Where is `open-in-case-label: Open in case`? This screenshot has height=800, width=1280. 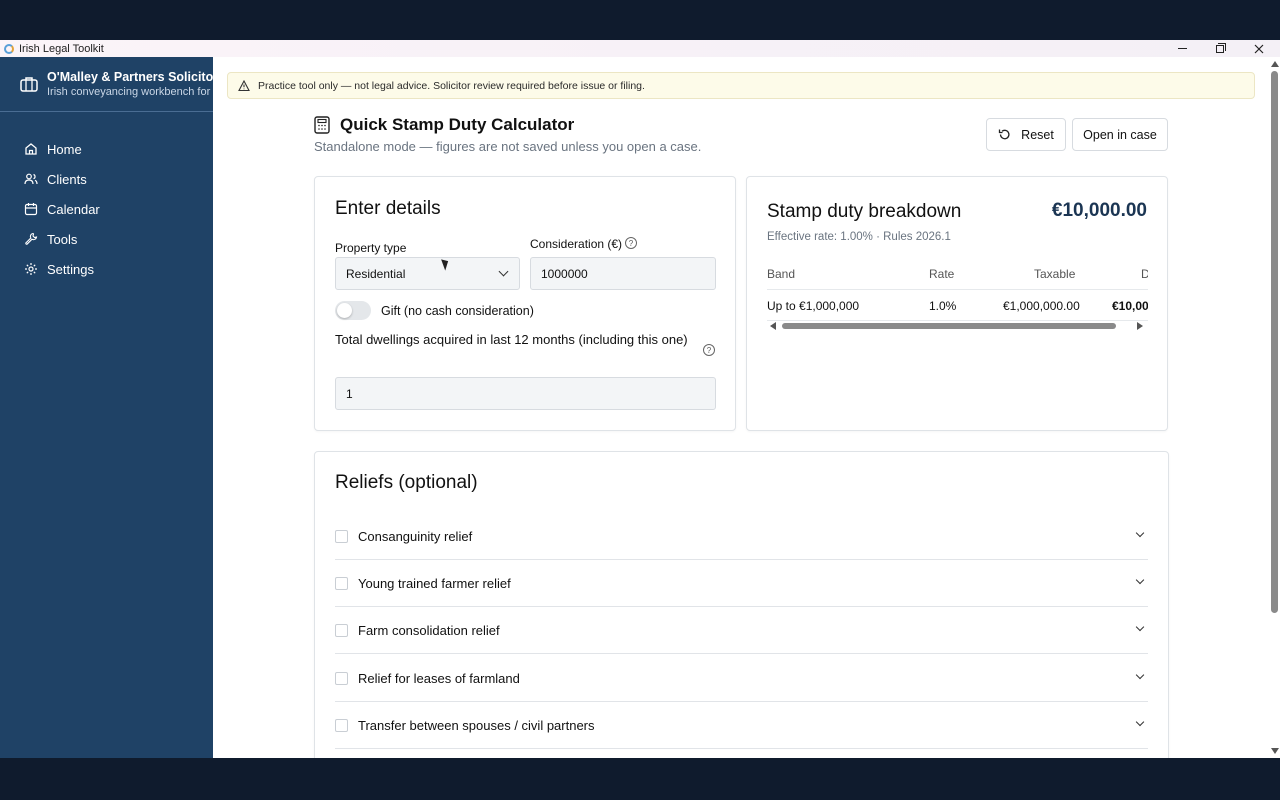 open-in-case-label: Open in case is located at coordinates (1120, 134).